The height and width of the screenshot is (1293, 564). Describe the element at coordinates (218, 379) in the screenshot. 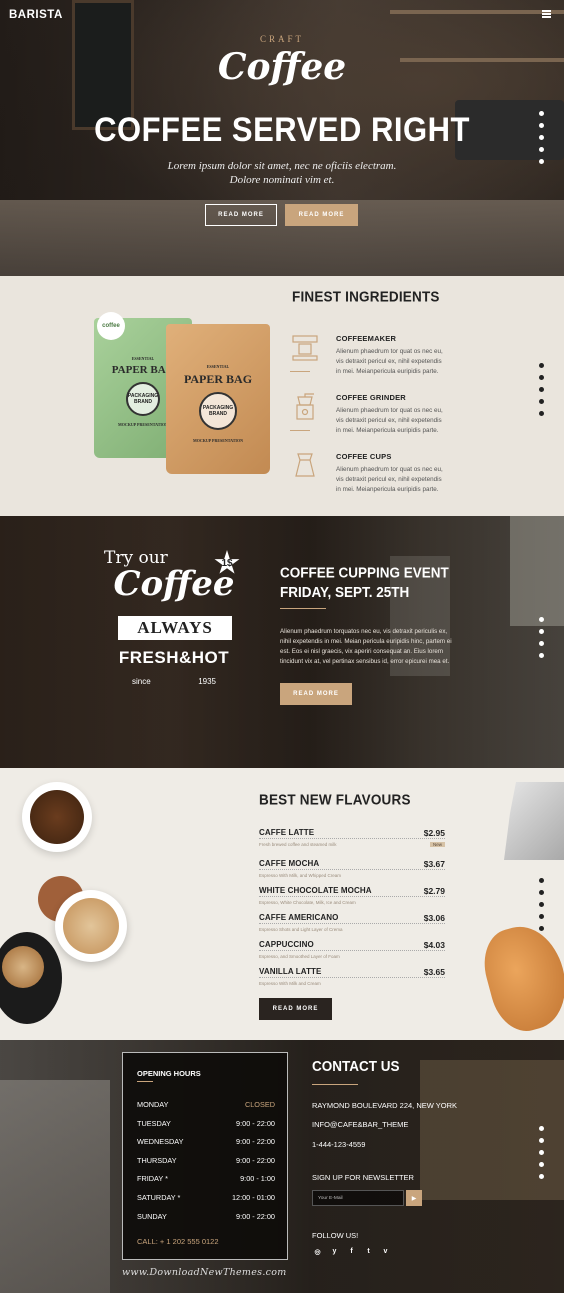

I see `bag-name: PAPER BAG` at that location.